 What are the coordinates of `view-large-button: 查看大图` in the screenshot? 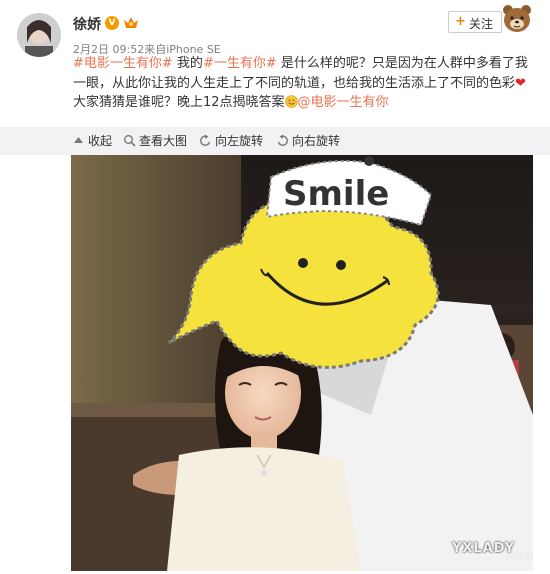 It's located at (155, 141).